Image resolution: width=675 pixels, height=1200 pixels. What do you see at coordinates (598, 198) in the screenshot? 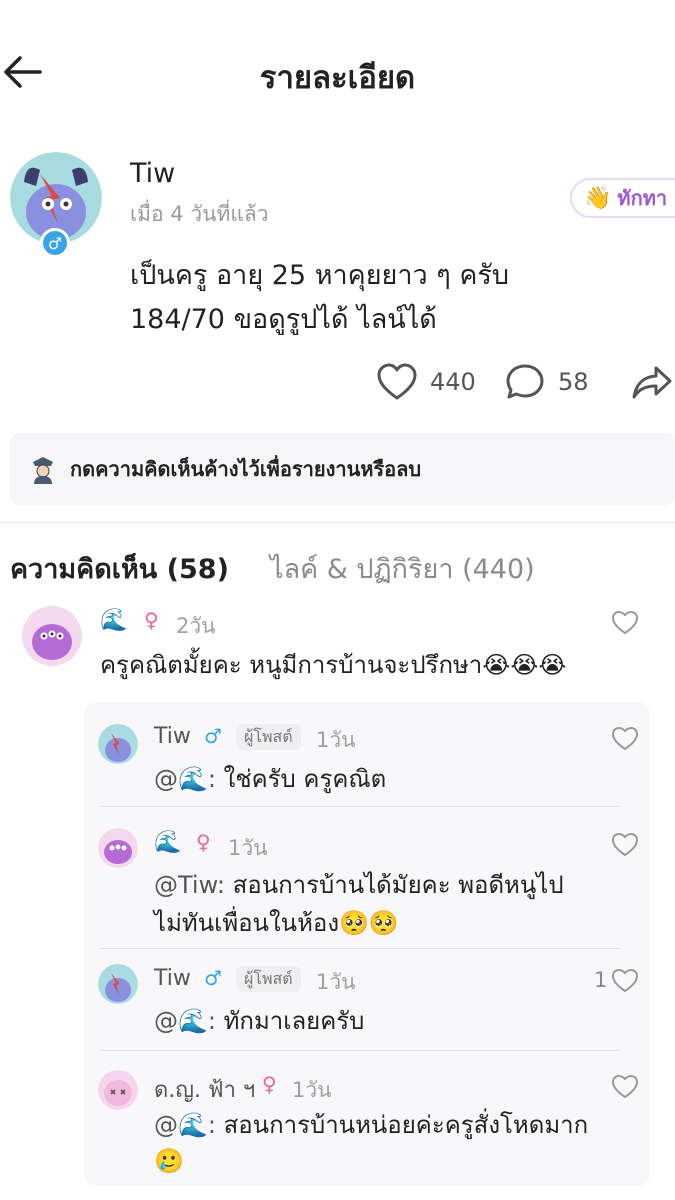
I see `waving-hand-icon: 👋` at bounding box center [598, 198].